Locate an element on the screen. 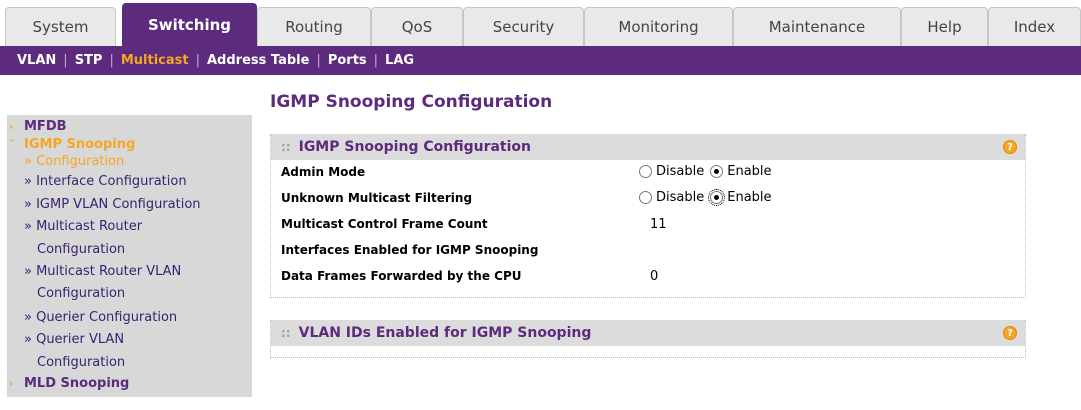 Image resolution: width=1081 pixels, height=410 pixels. frame-count-value: 11 is located at coordinates (658, 224).